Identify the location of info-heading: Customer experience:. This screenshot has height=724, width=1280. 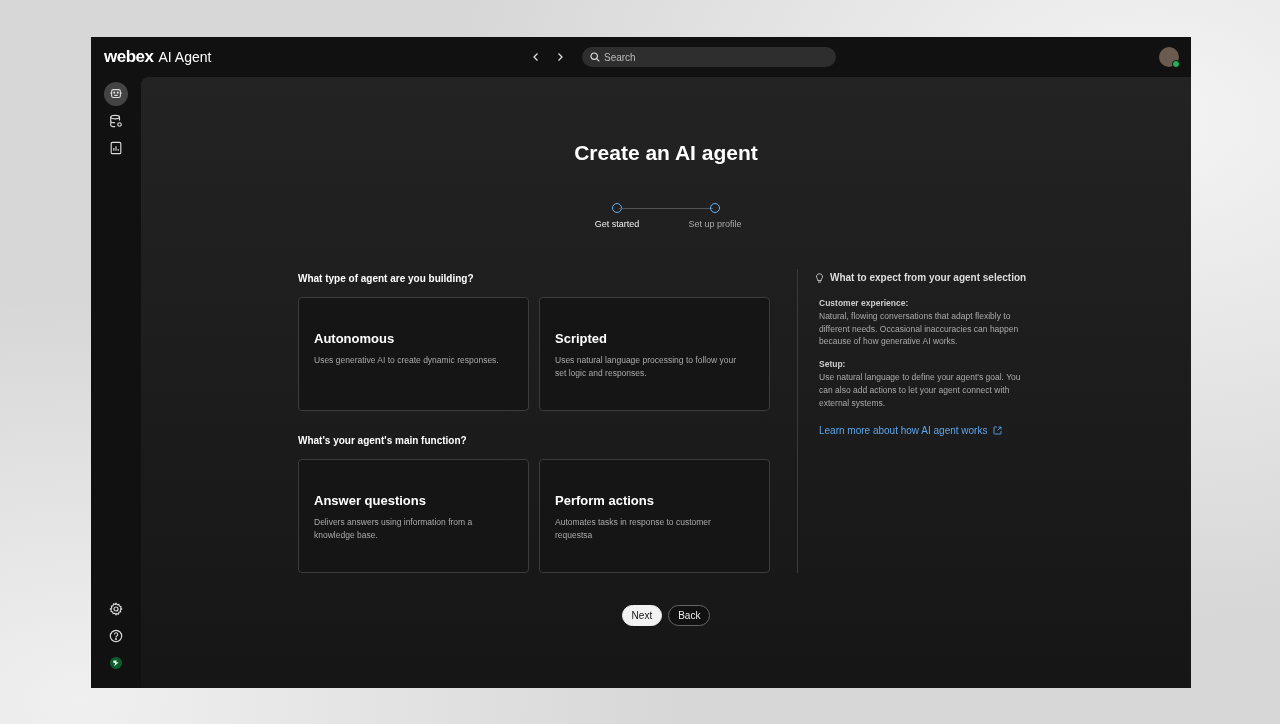
(864, 304).